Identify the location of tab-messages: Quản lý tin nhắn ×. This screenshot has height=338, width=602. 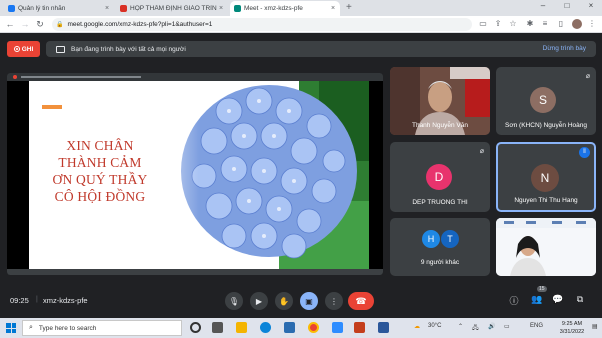
(59, 8).